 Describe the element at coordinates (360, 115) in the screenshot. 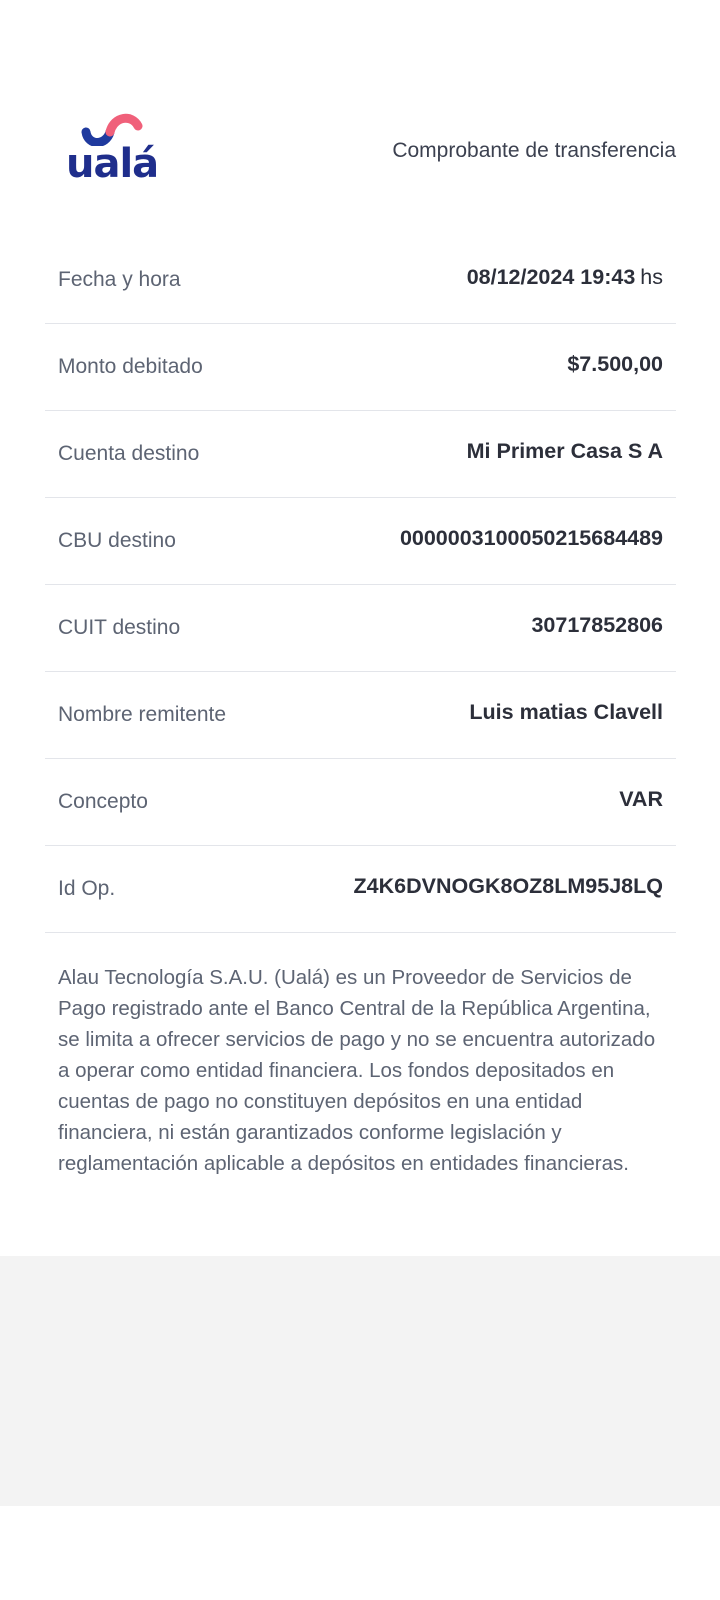

I see `receipt-header: ualá Comprobante de transferencia` at that location.